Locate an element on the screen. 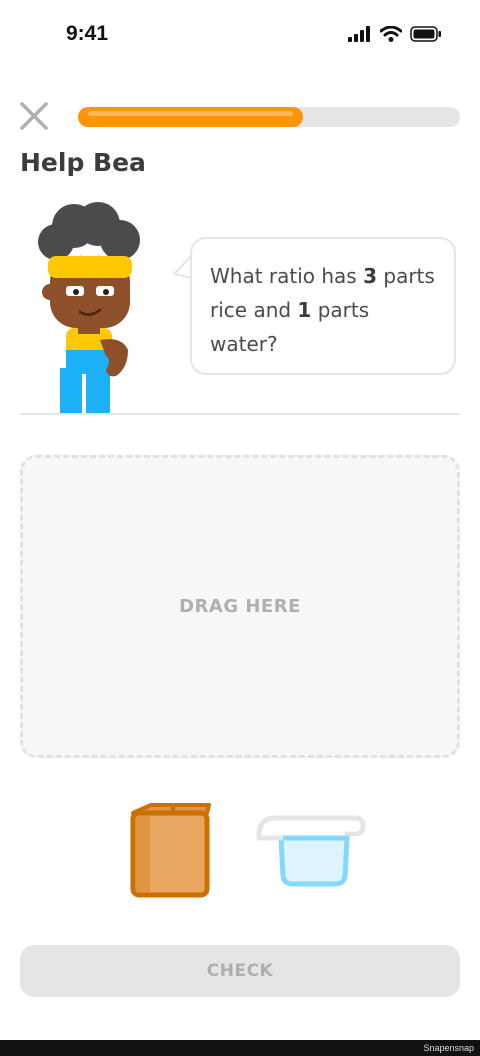  prompt-rice-number: 3 is located at coordinates (370, 276).